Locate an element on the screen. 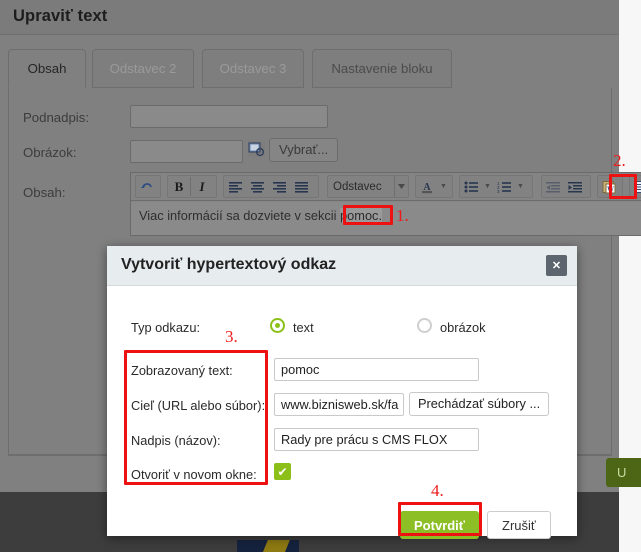 The width and height of the screenshot is (641, 552). font-color-chevron-icon: ▼ is located at coordinates (443, 186).